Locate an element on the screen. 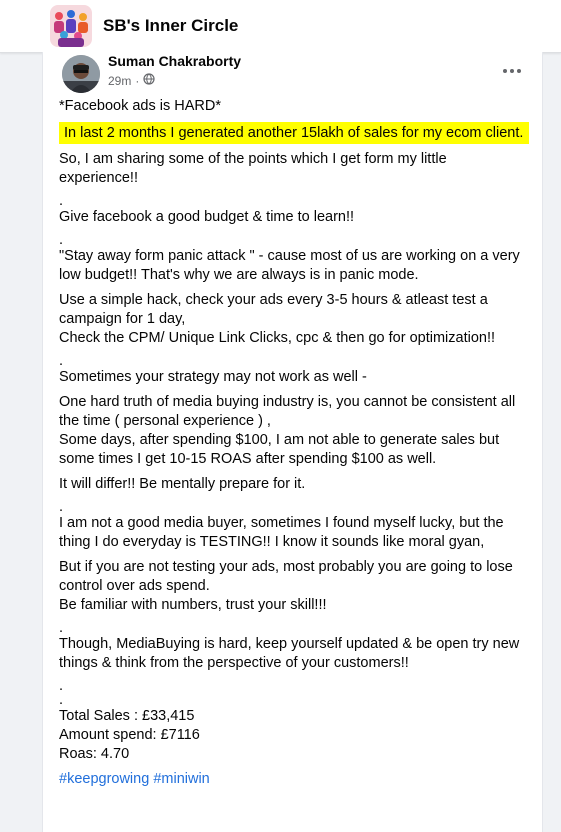 The image size is (561, 832). post-meta: 29m · is located at coordinates (131, 80).